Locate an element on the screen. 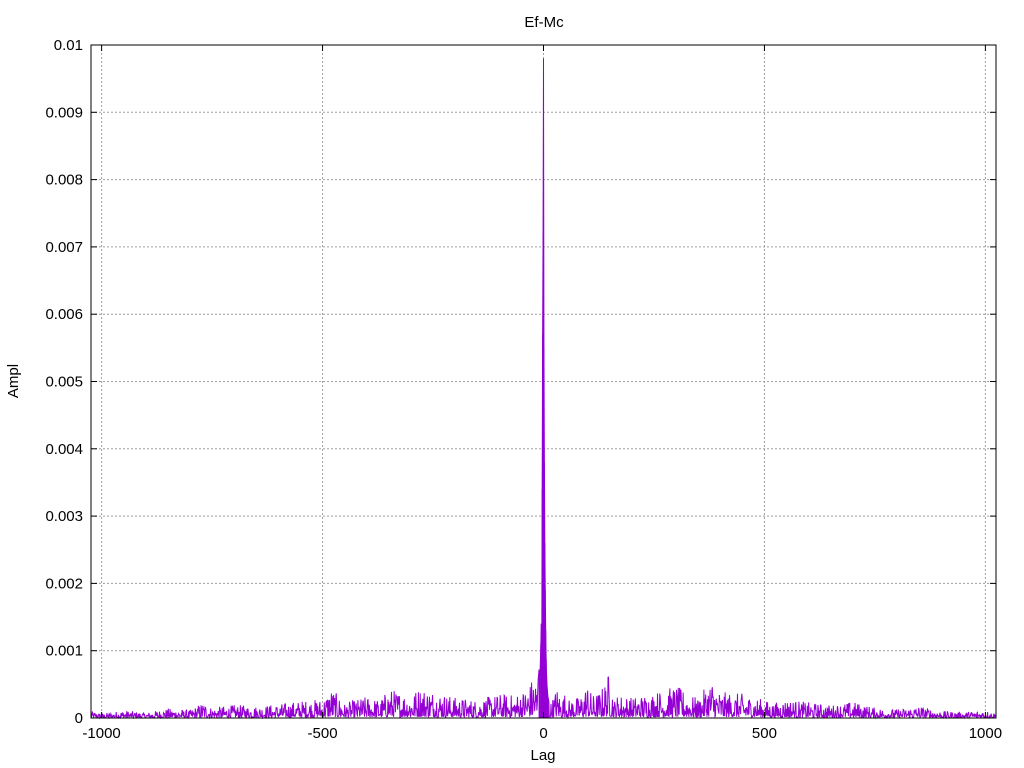 The image size is (1024, 768). y-tick-label: 0.008 is located at coordinates (64, 180).